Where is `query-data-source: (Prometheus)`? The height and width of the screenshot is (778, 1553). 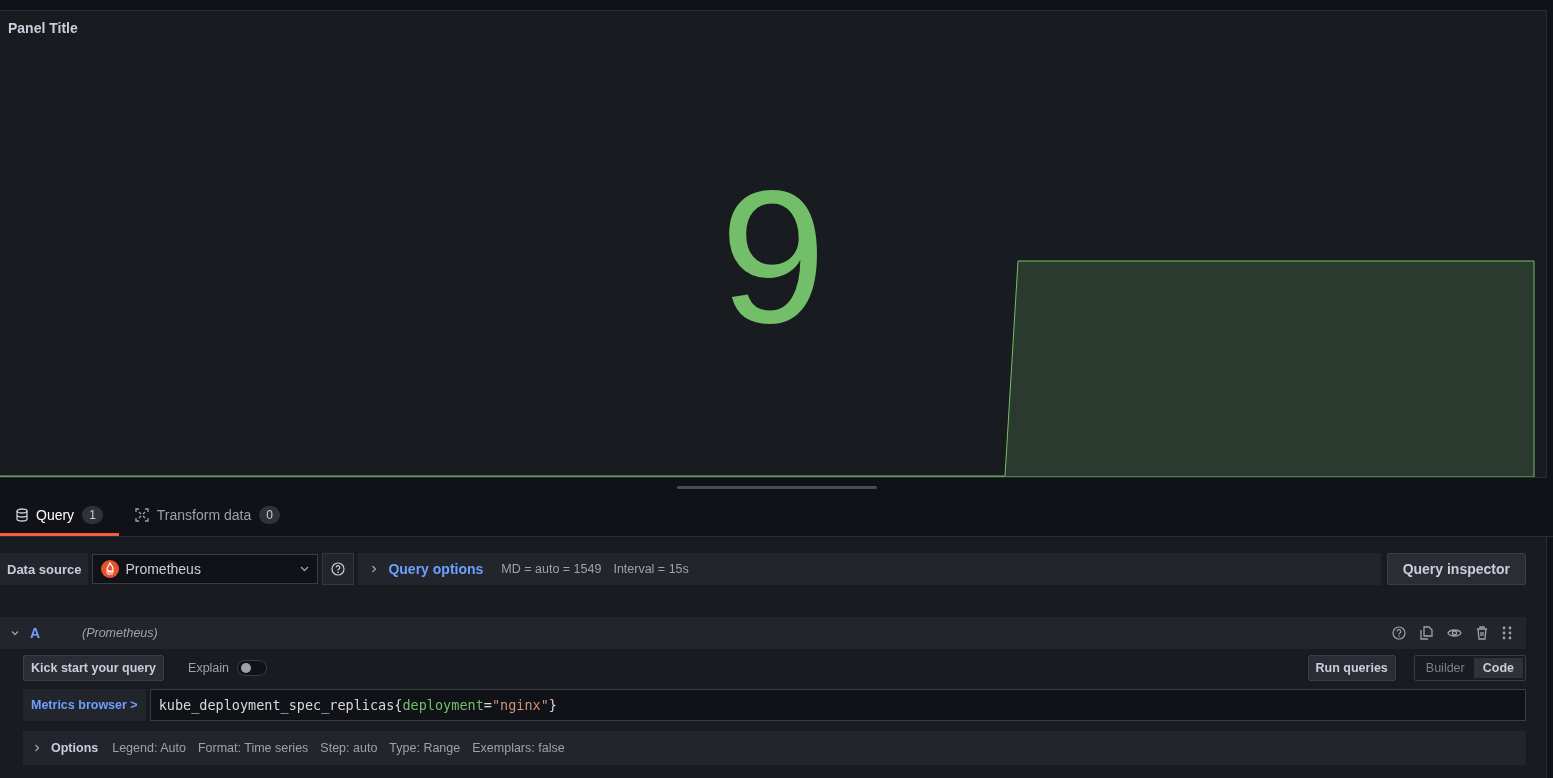
query-data-source: (Prometheus) is located at coordinates (120, 633).